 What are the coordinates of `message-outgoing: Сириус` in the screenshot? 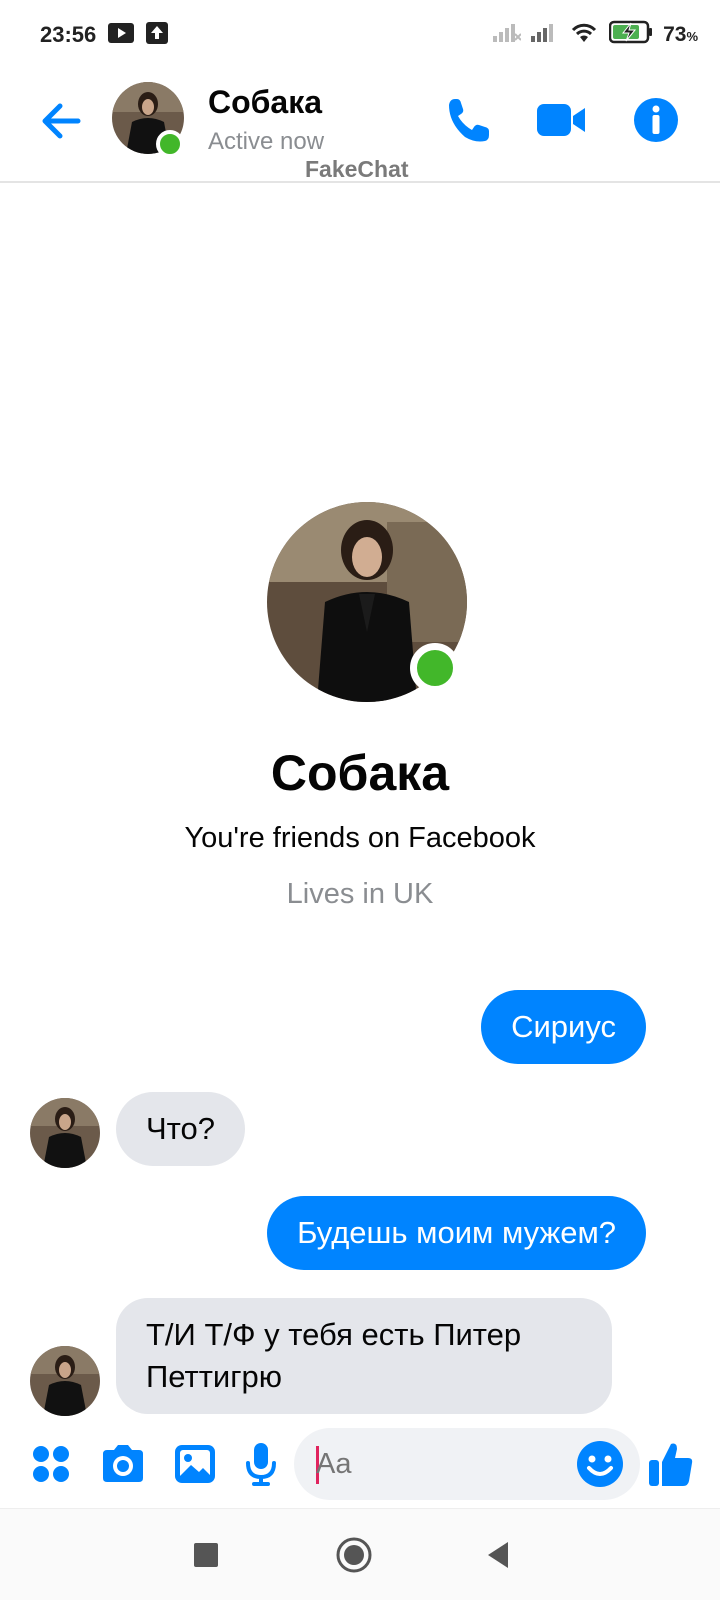 It's located at (563, 1027).